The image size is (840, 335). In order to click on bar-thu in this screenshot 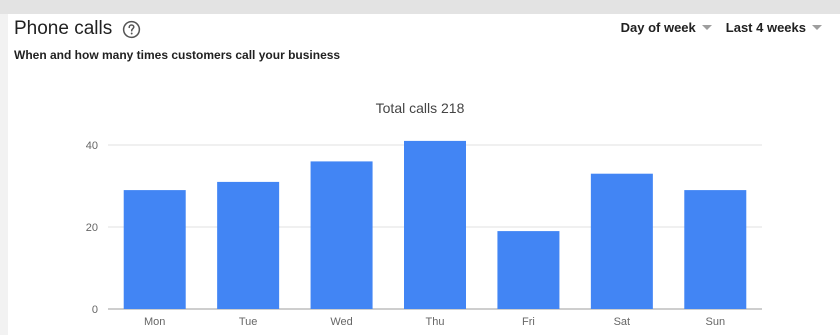, I will do `click(435, 224)`.